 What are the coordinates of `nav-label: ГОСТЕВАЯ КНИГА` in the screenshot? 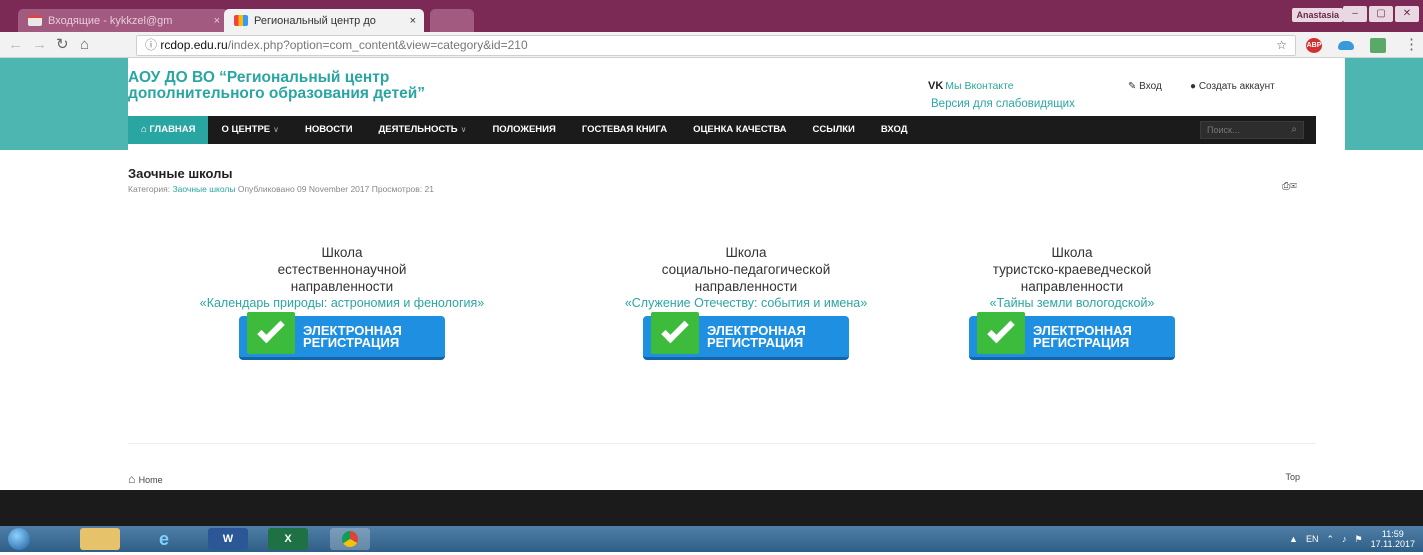 It's located at (624, 129).